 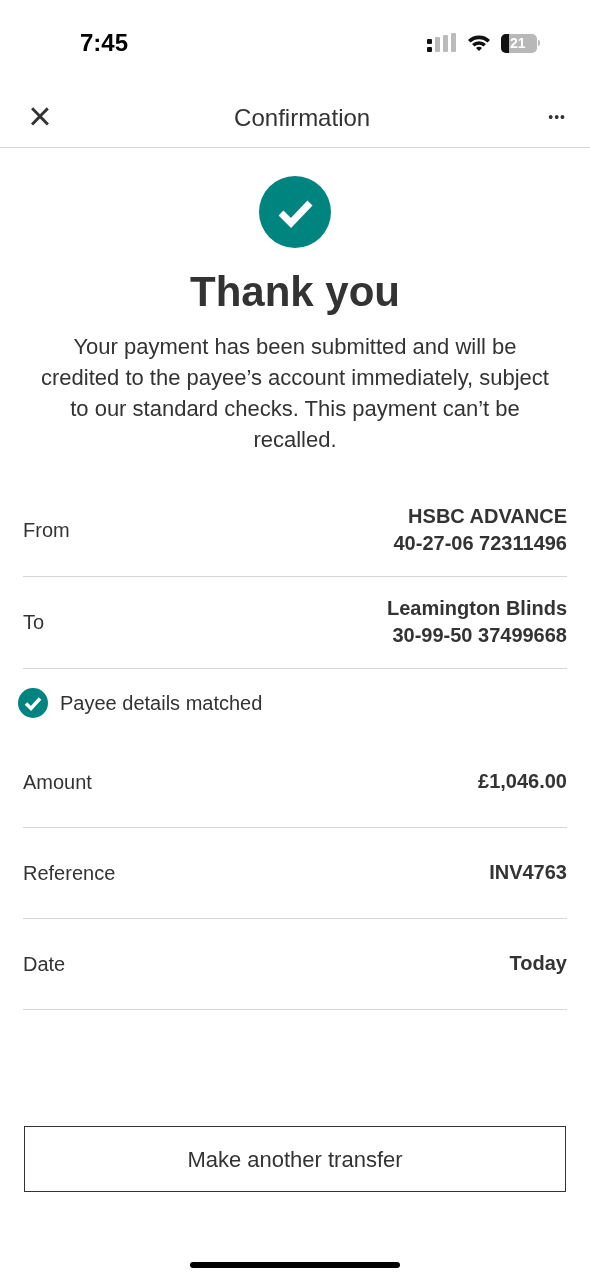 I want to click on detail-label: Amount, so click(x=57, y=782).